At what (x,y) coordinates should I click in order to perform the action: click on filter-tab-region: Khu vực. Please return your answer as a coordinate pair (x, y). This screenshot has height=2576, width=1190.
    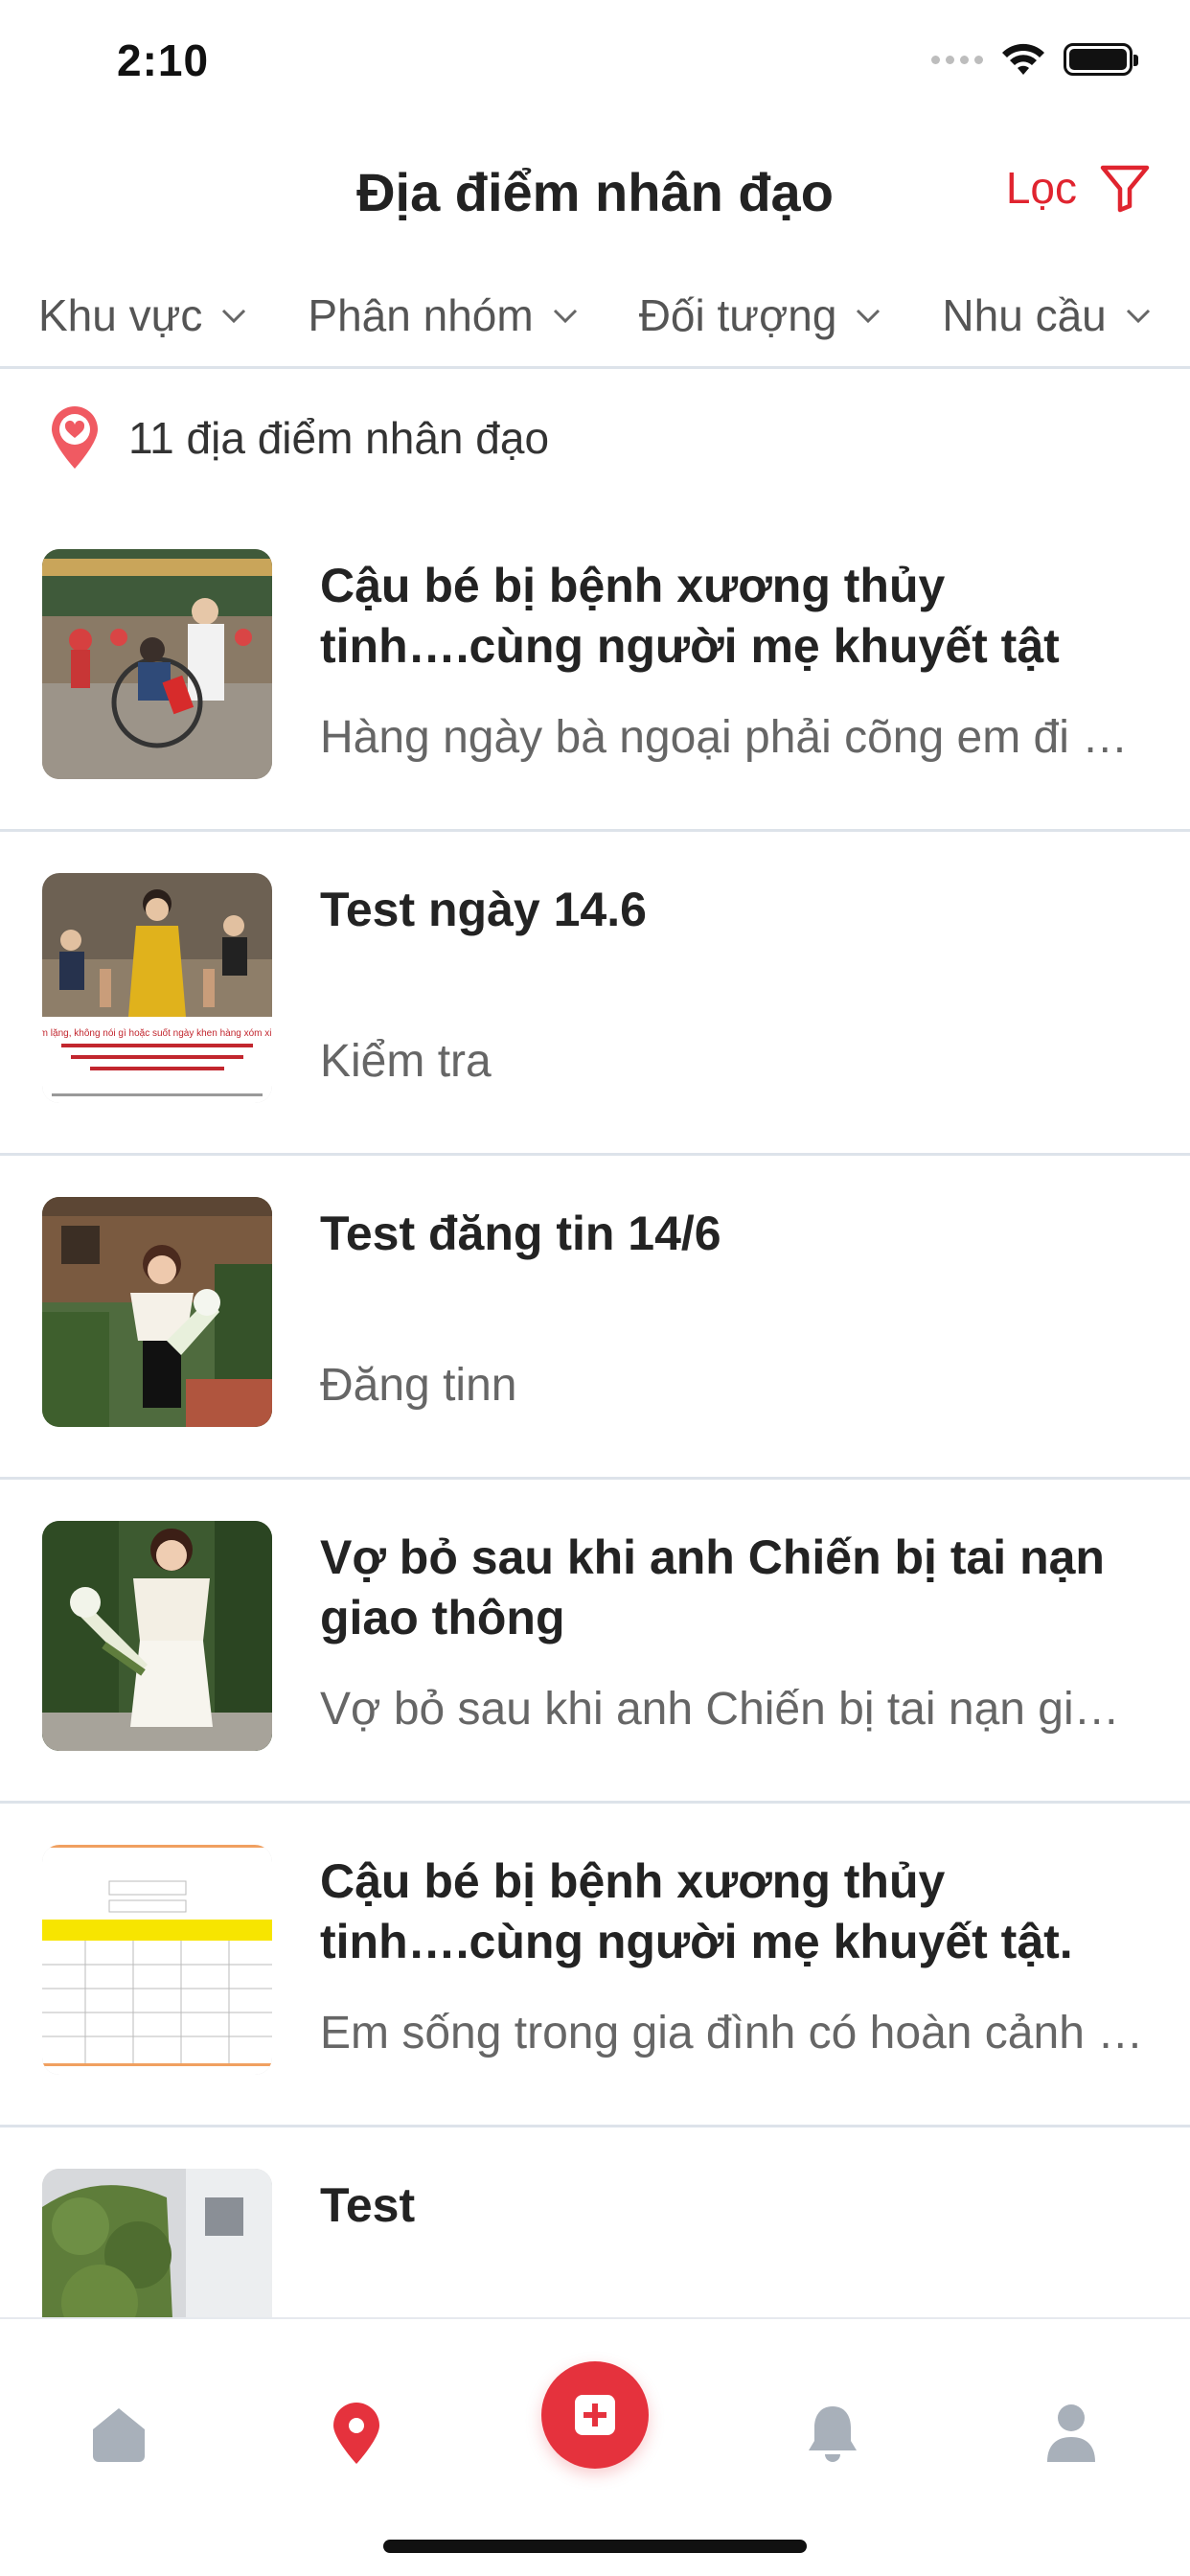
    Looking at the image, I should click on (124, 315).